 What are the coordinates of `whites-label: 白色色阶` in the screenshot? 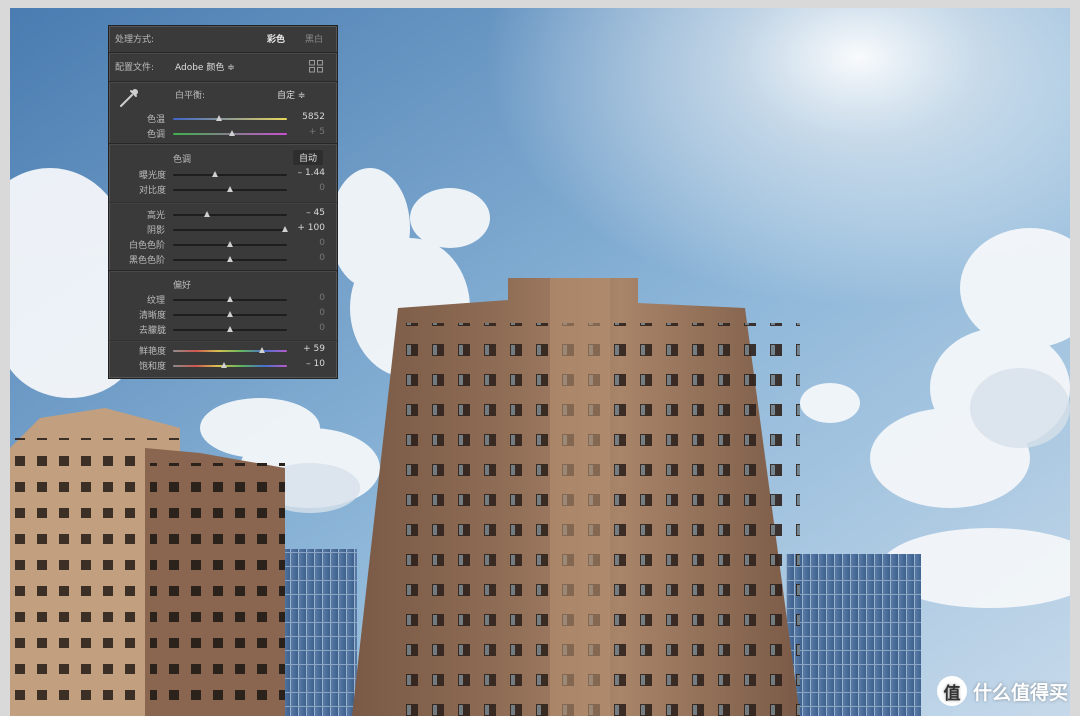 It's located at (147, 246).